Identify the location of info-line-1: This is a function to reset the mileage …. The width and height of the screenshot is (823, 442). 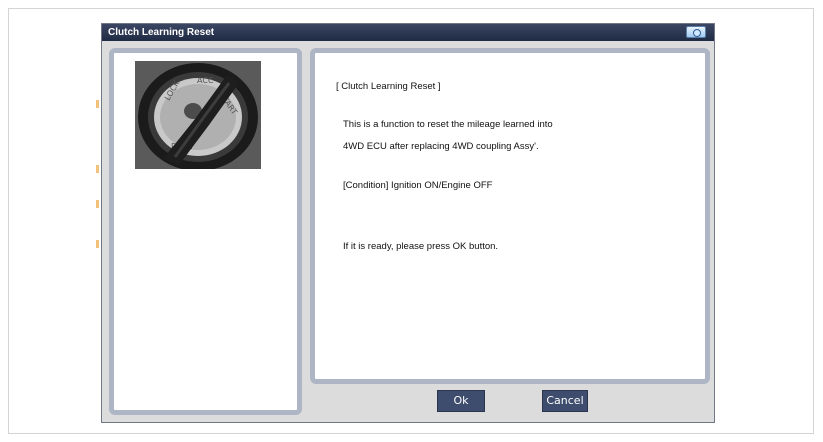
(448, 124).